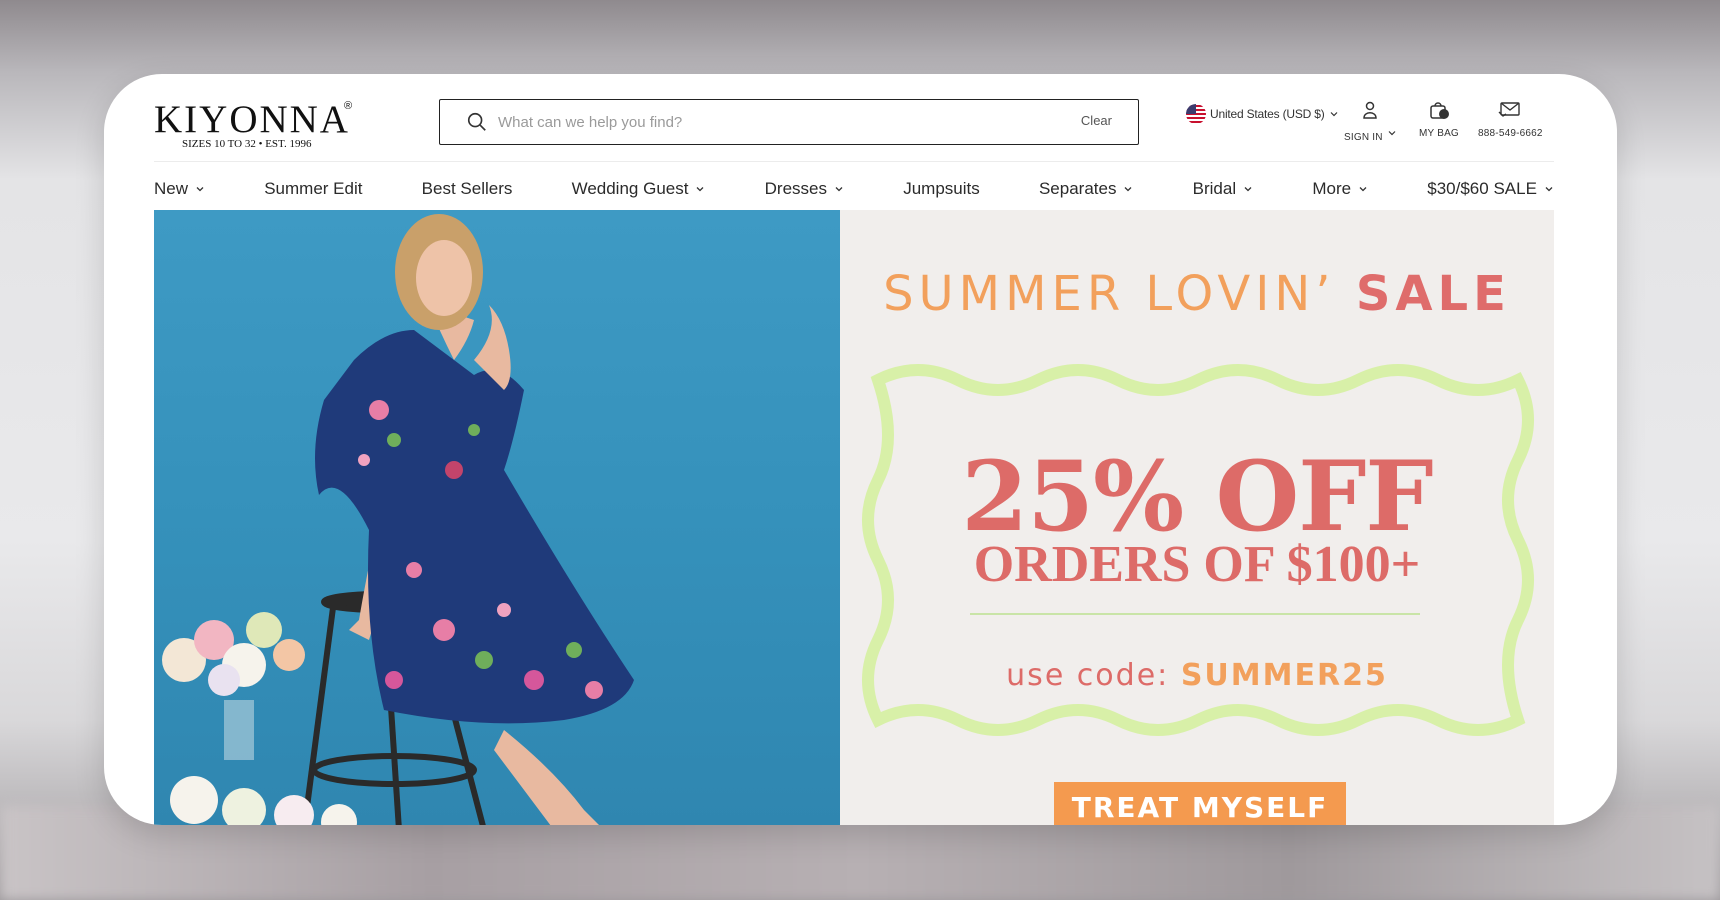 This screenshot has height=900, width=1720. What do you see at coordinates (1214, 188) in the screenshot?
I see `nav-label: Bridal` at bounding box center [1214, 188].